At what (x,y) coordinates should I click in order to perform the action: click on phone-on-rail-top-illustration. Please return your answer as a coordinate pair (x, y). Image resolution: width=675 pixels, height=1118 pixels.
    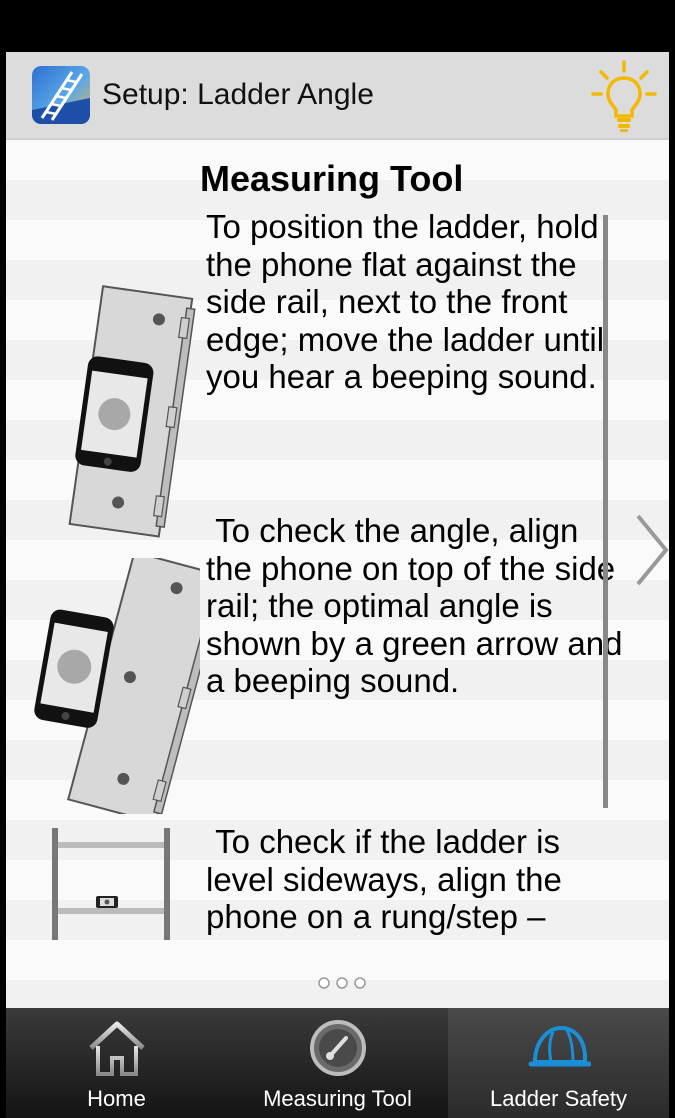
    Looking at the image, I should click on (127, 687).